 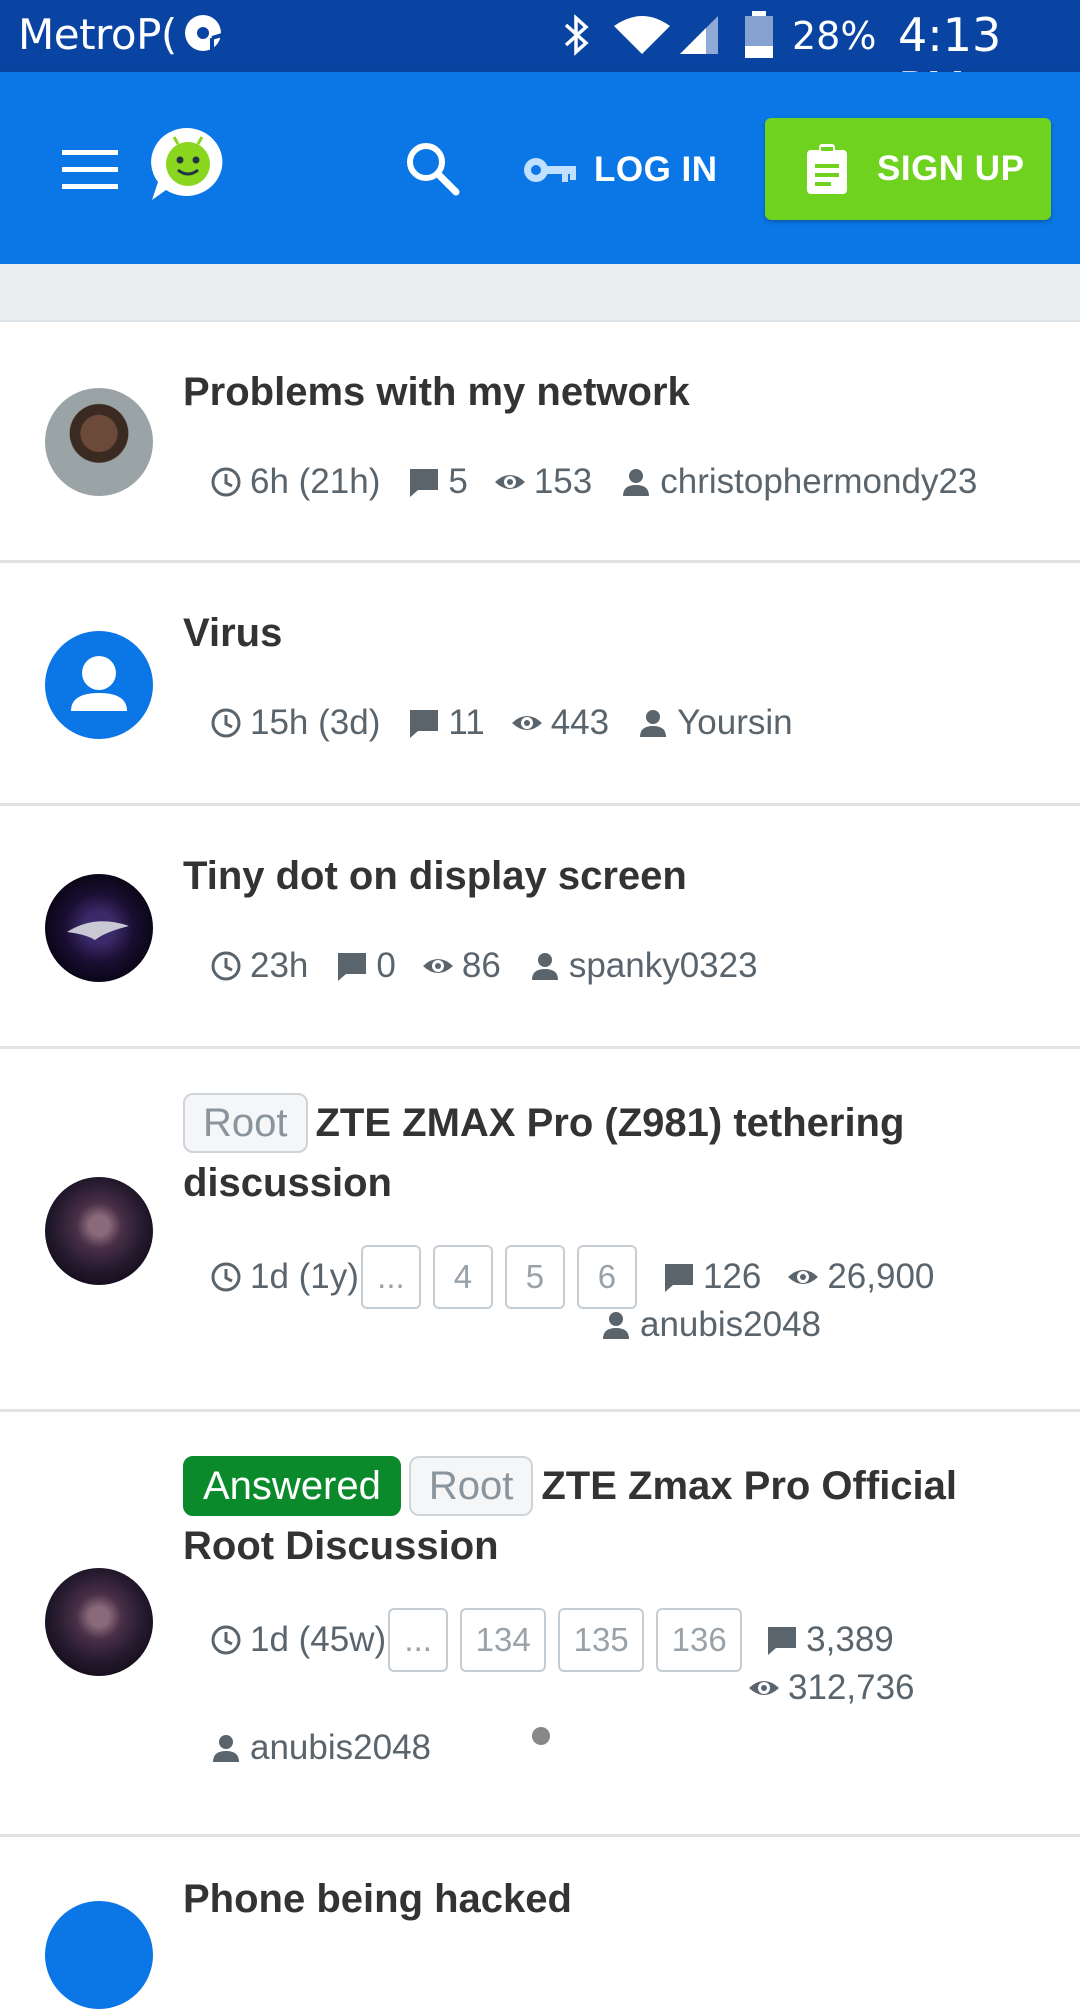 What do you see at coordinates (550, 170) in the screenshot?
I see `key-icon` at bounding box center [550, 170].